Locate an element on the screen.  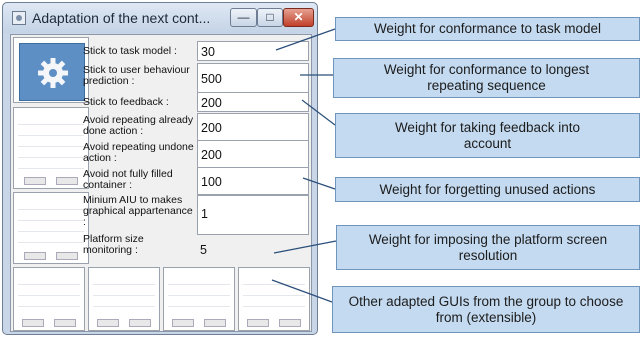
callout-unused-actions: Weight for forgetting unused actions is located at coordinates (487, 189).